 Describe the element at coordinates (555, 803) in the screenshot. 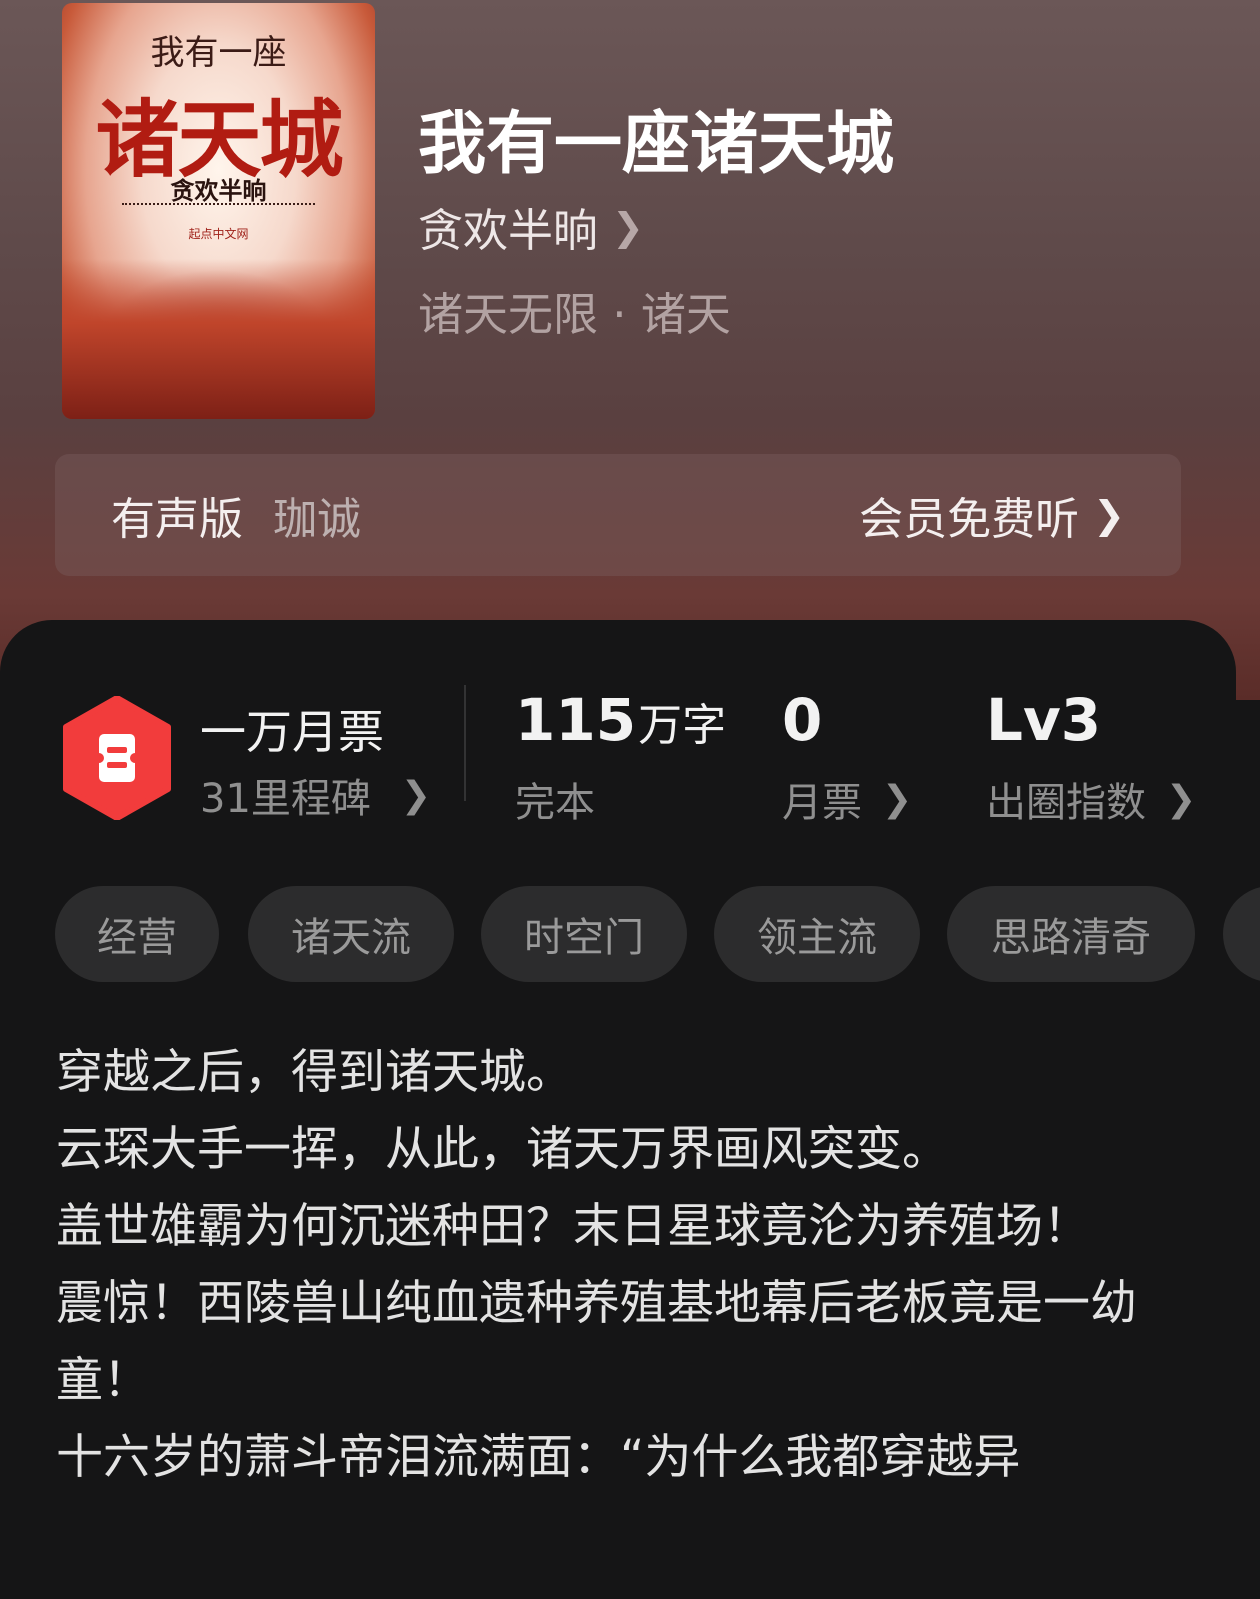

I see `book-status-label: 完本` at that location.